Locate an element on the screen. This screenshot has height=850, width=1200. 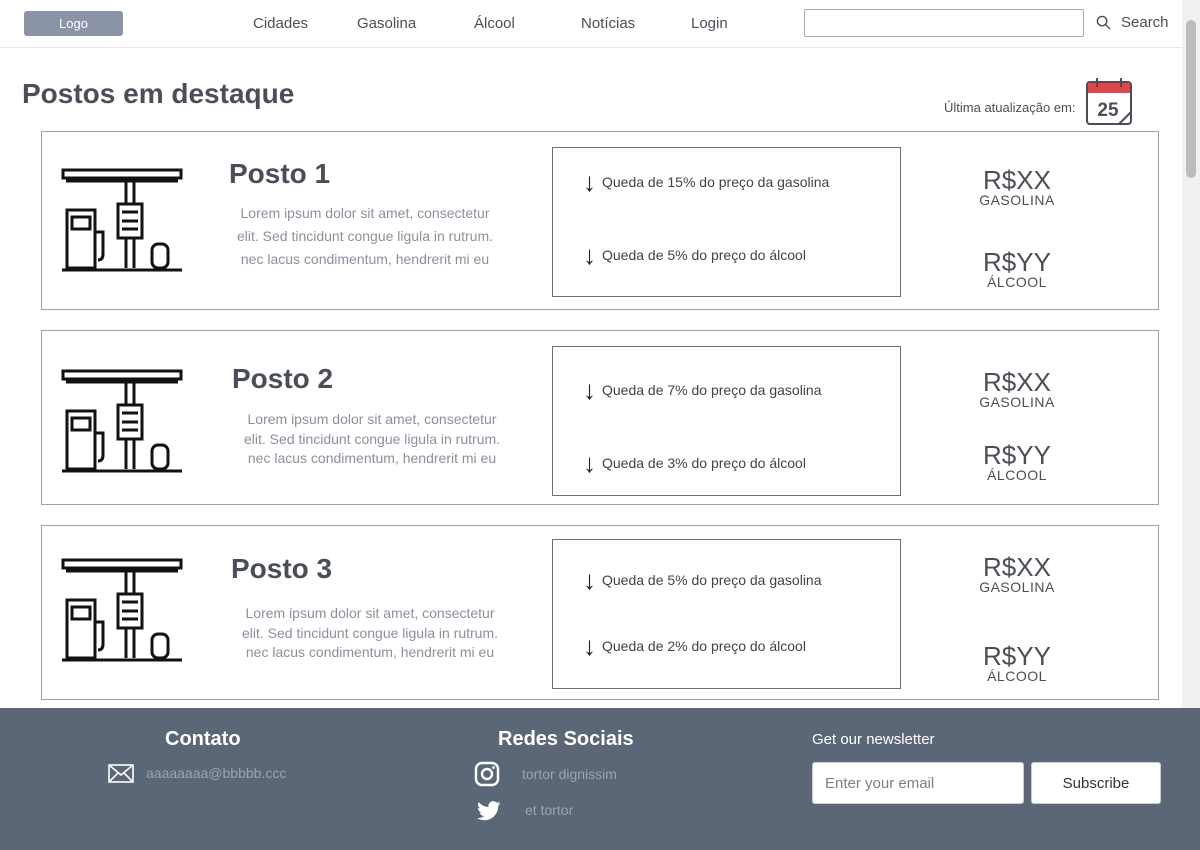
search-button: Search is located at coordinates (1132, 22).